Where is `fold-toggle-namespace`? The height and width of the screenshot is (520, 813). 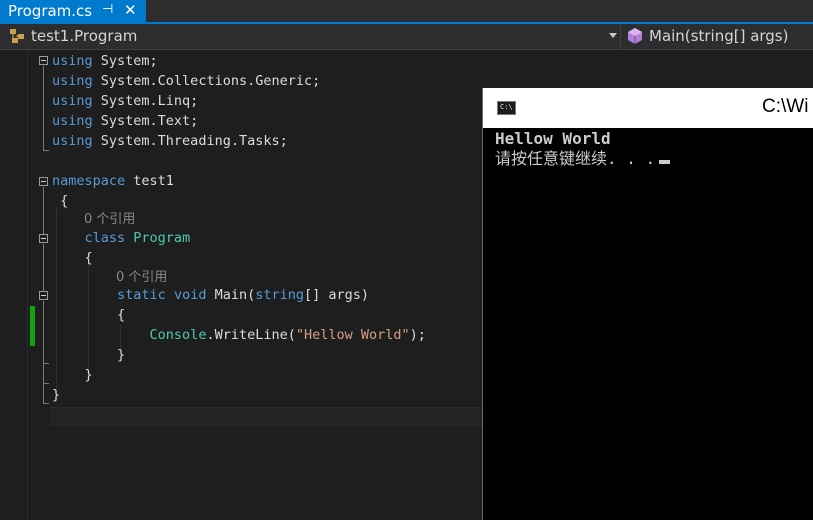
fold-toggle-namespace is located at coordinates (43, 181).